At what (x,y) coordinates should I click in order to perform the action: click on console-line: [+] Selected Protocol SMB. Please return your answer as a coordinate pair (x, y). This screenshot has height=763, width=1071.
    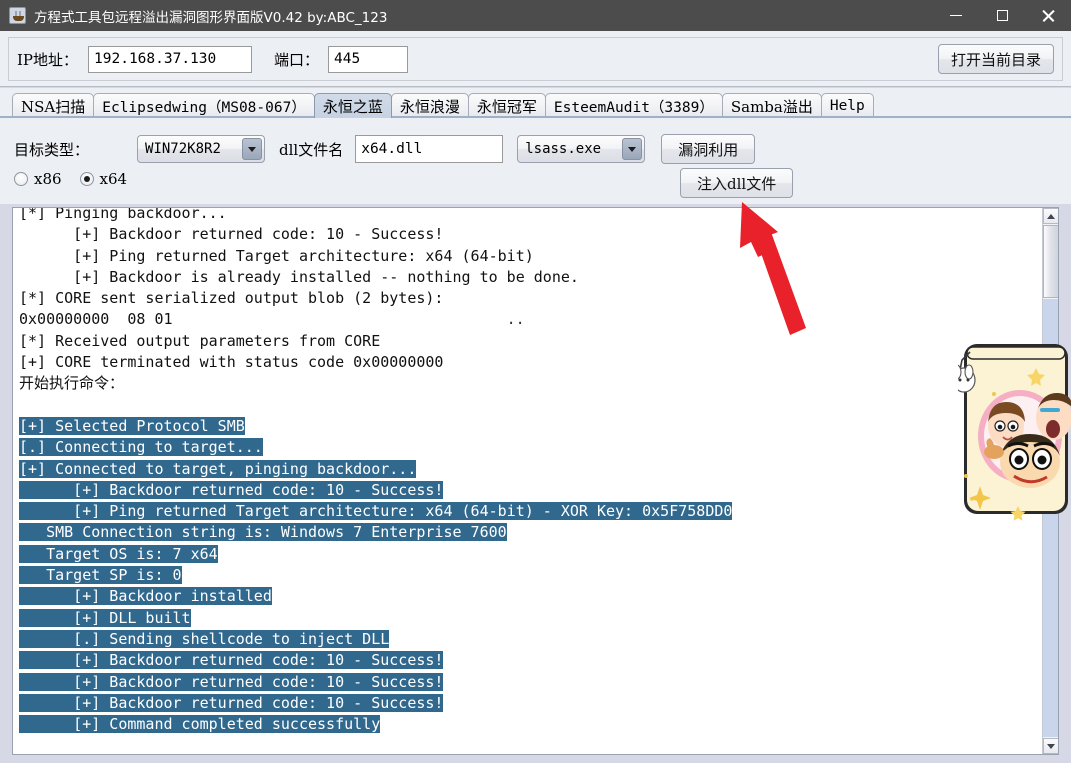
    Looking at the image, I should click on (524, 426).